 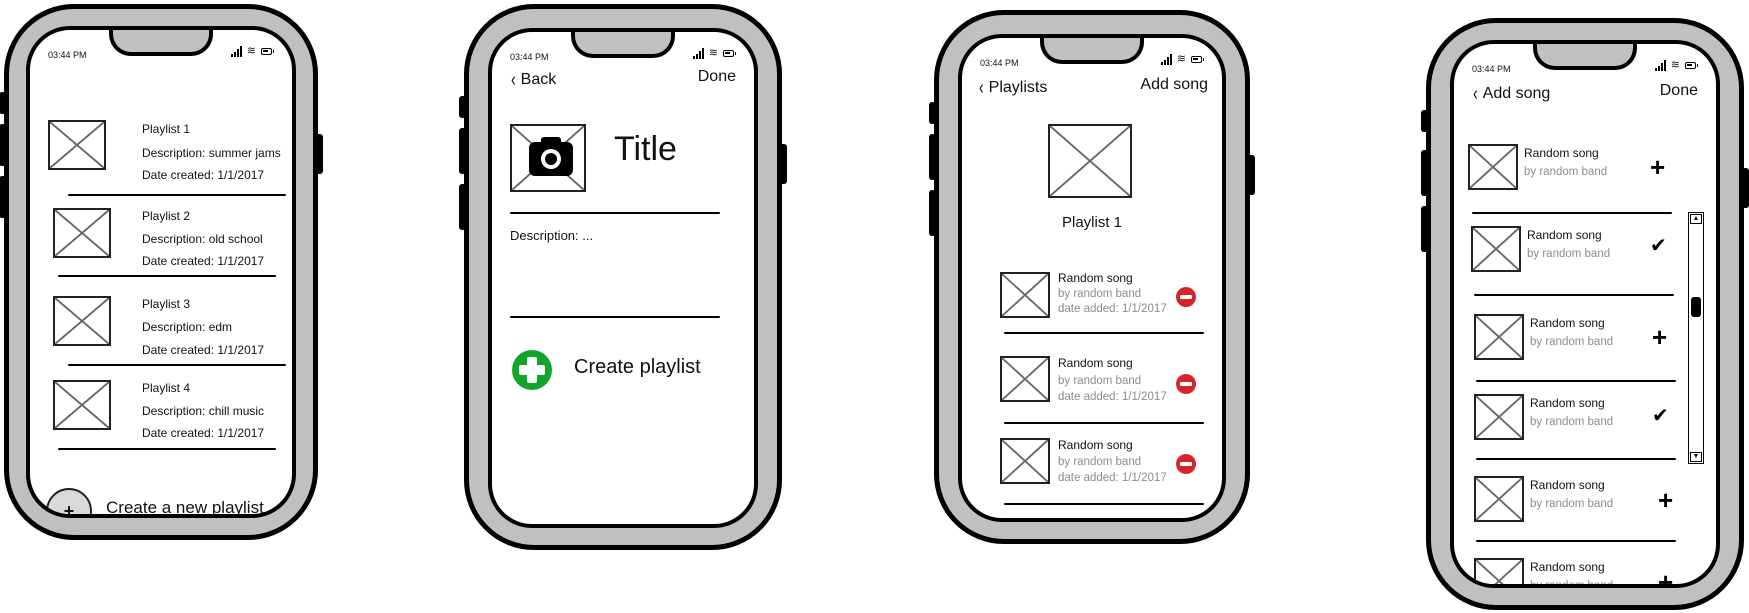 I want to click on back-button: ‹ Playlists, so click(x=1012, y=88).